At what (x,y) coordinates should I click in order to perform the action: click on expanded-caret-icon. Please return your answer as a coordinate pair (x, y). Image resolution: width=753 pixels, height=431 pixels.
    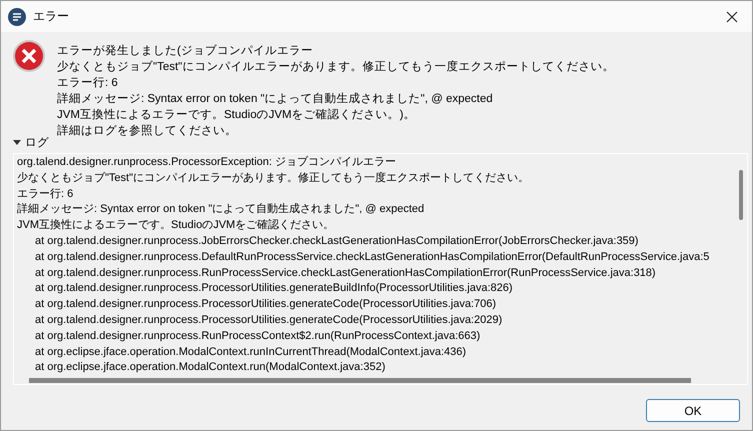
    Looking at the image, I should click on (17, 142).